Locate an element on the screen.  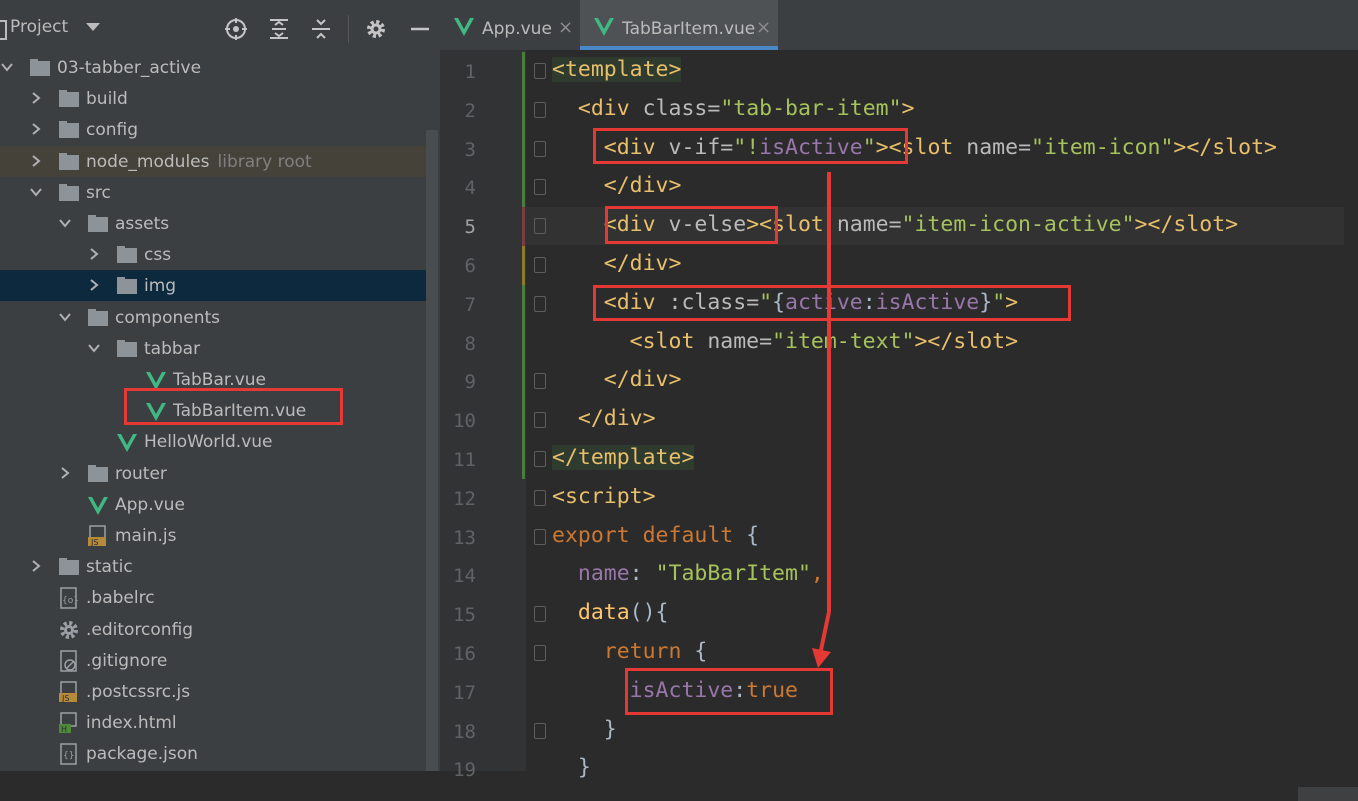
tree-item: assets is located at coordinates (213, 223).